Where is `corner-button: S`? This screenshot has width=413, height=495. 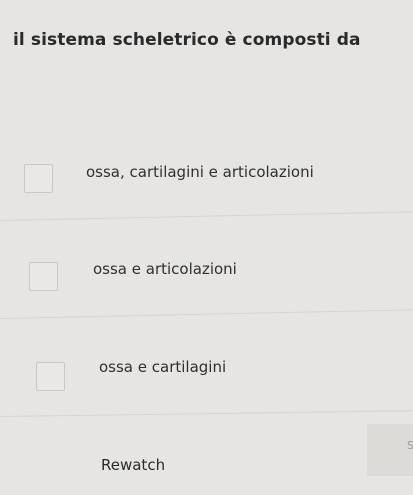
corner-button: S is located at coordinates (390, 450).